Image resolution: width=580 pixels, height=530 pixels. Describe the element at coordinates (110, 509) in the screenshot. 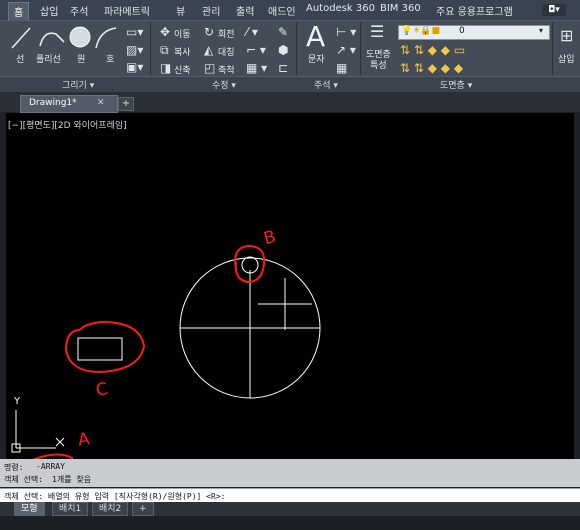

I see `tab-layout2: 배치2` at that location.